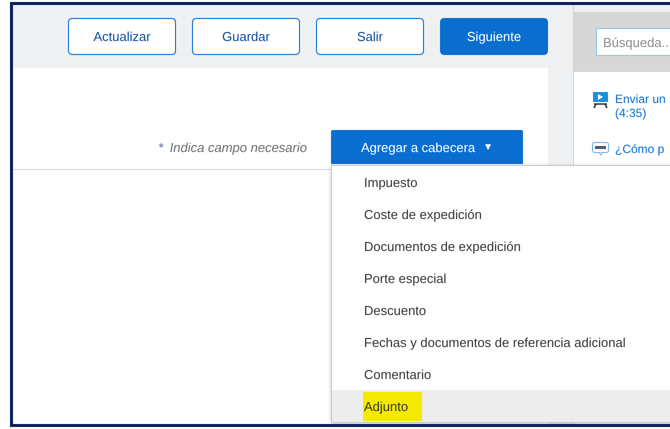 Image resolution: width=670 pixels, height=429 pixels. Describe the element at coordinates (395, 310) in the screenshot. I see `menu-item-label: Descuento` at that location.